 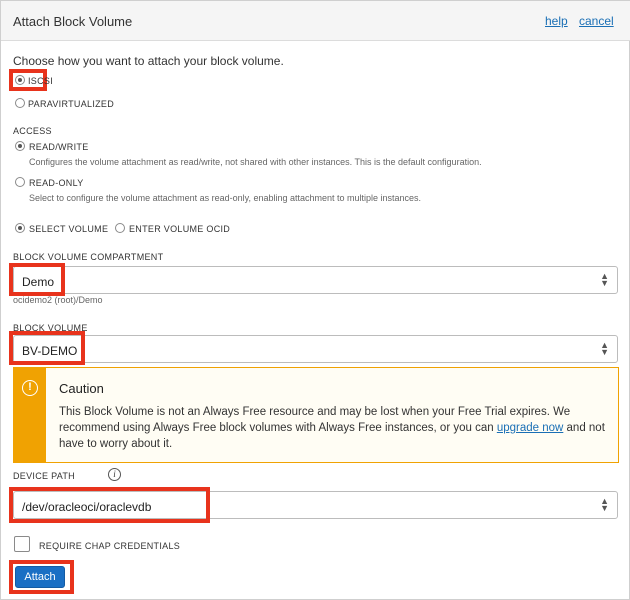 What do you see at coordinates (69, 229) in the screenshot?
I see `select-volume-label: SELECT VOLUME` at bounding box center [69, 229].